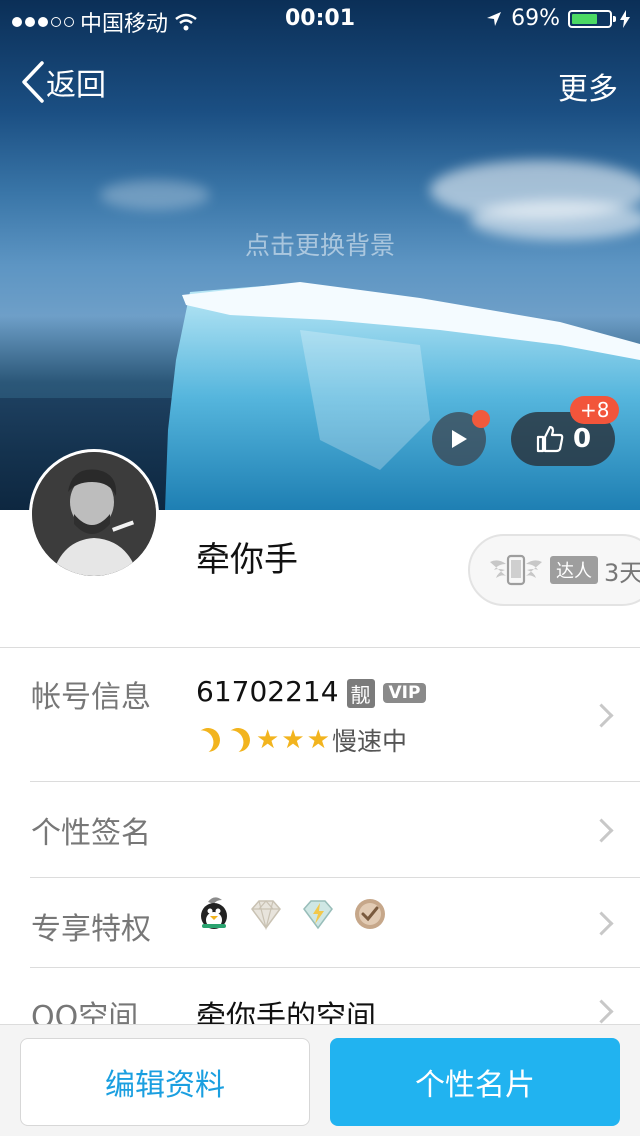 The image size is (640, 1136). I want to click on status-bar: 中国移动 00:01 69%, so click(320, 20).